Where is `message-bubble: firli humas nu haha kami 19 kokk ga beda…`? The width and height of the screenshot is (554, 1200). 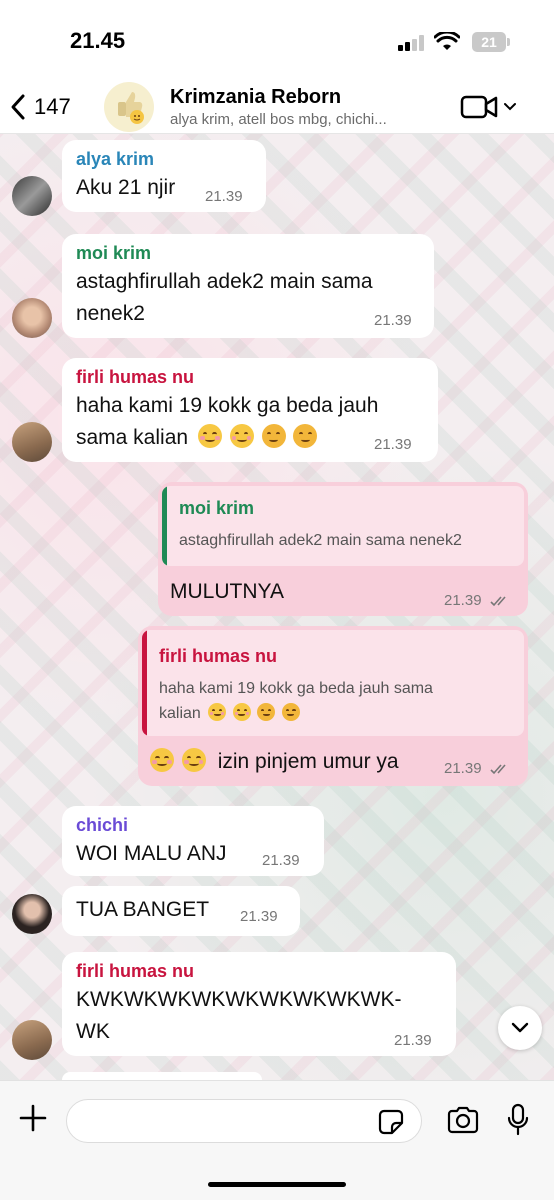
message-bubble: firli humas nu haha kami 19 kokk ga beda… is located at coordinates (250, 410).